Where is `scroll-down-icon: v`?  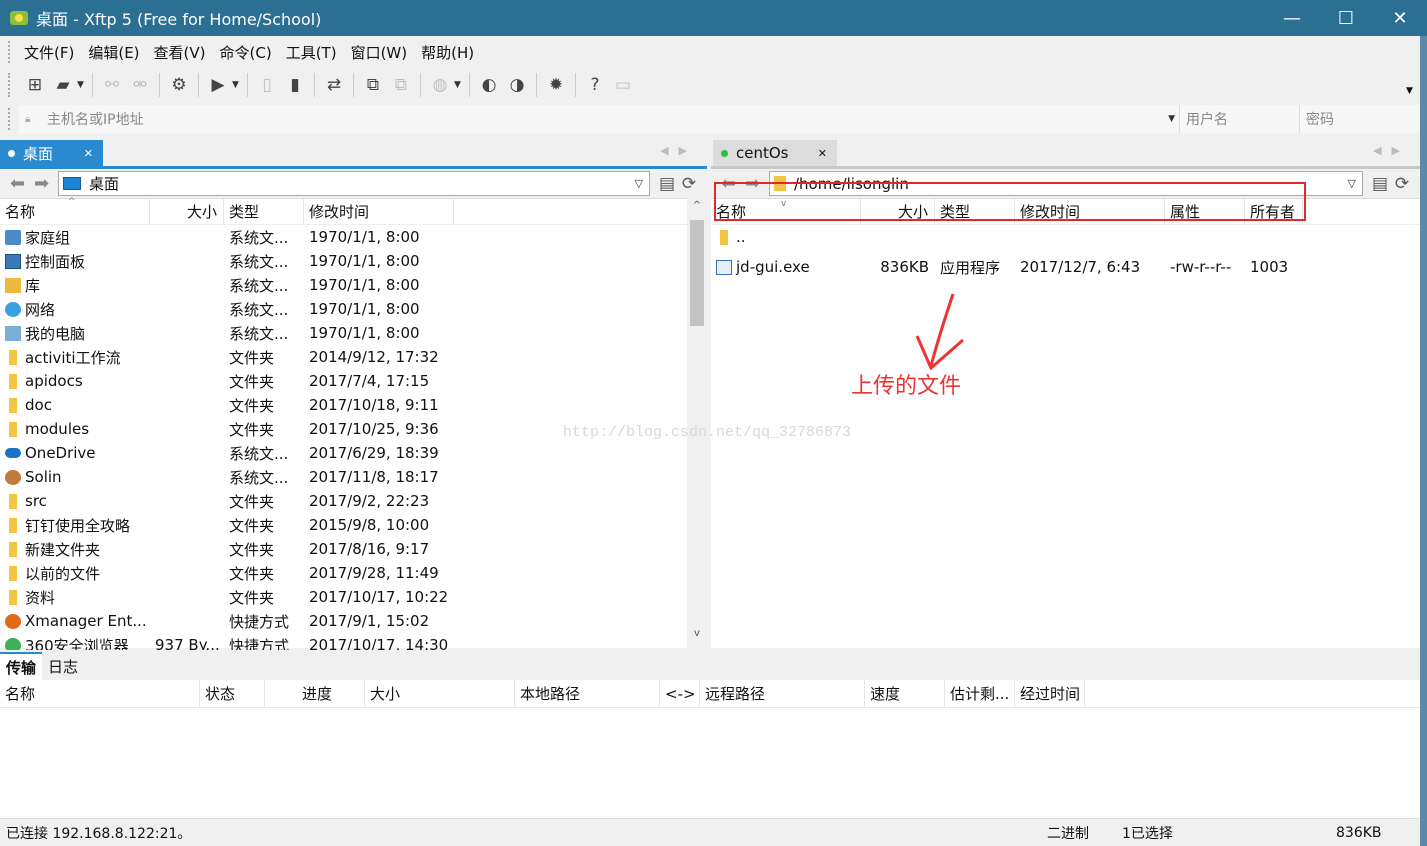
scroll-down-icon: v is located at coordinates (697, 637).